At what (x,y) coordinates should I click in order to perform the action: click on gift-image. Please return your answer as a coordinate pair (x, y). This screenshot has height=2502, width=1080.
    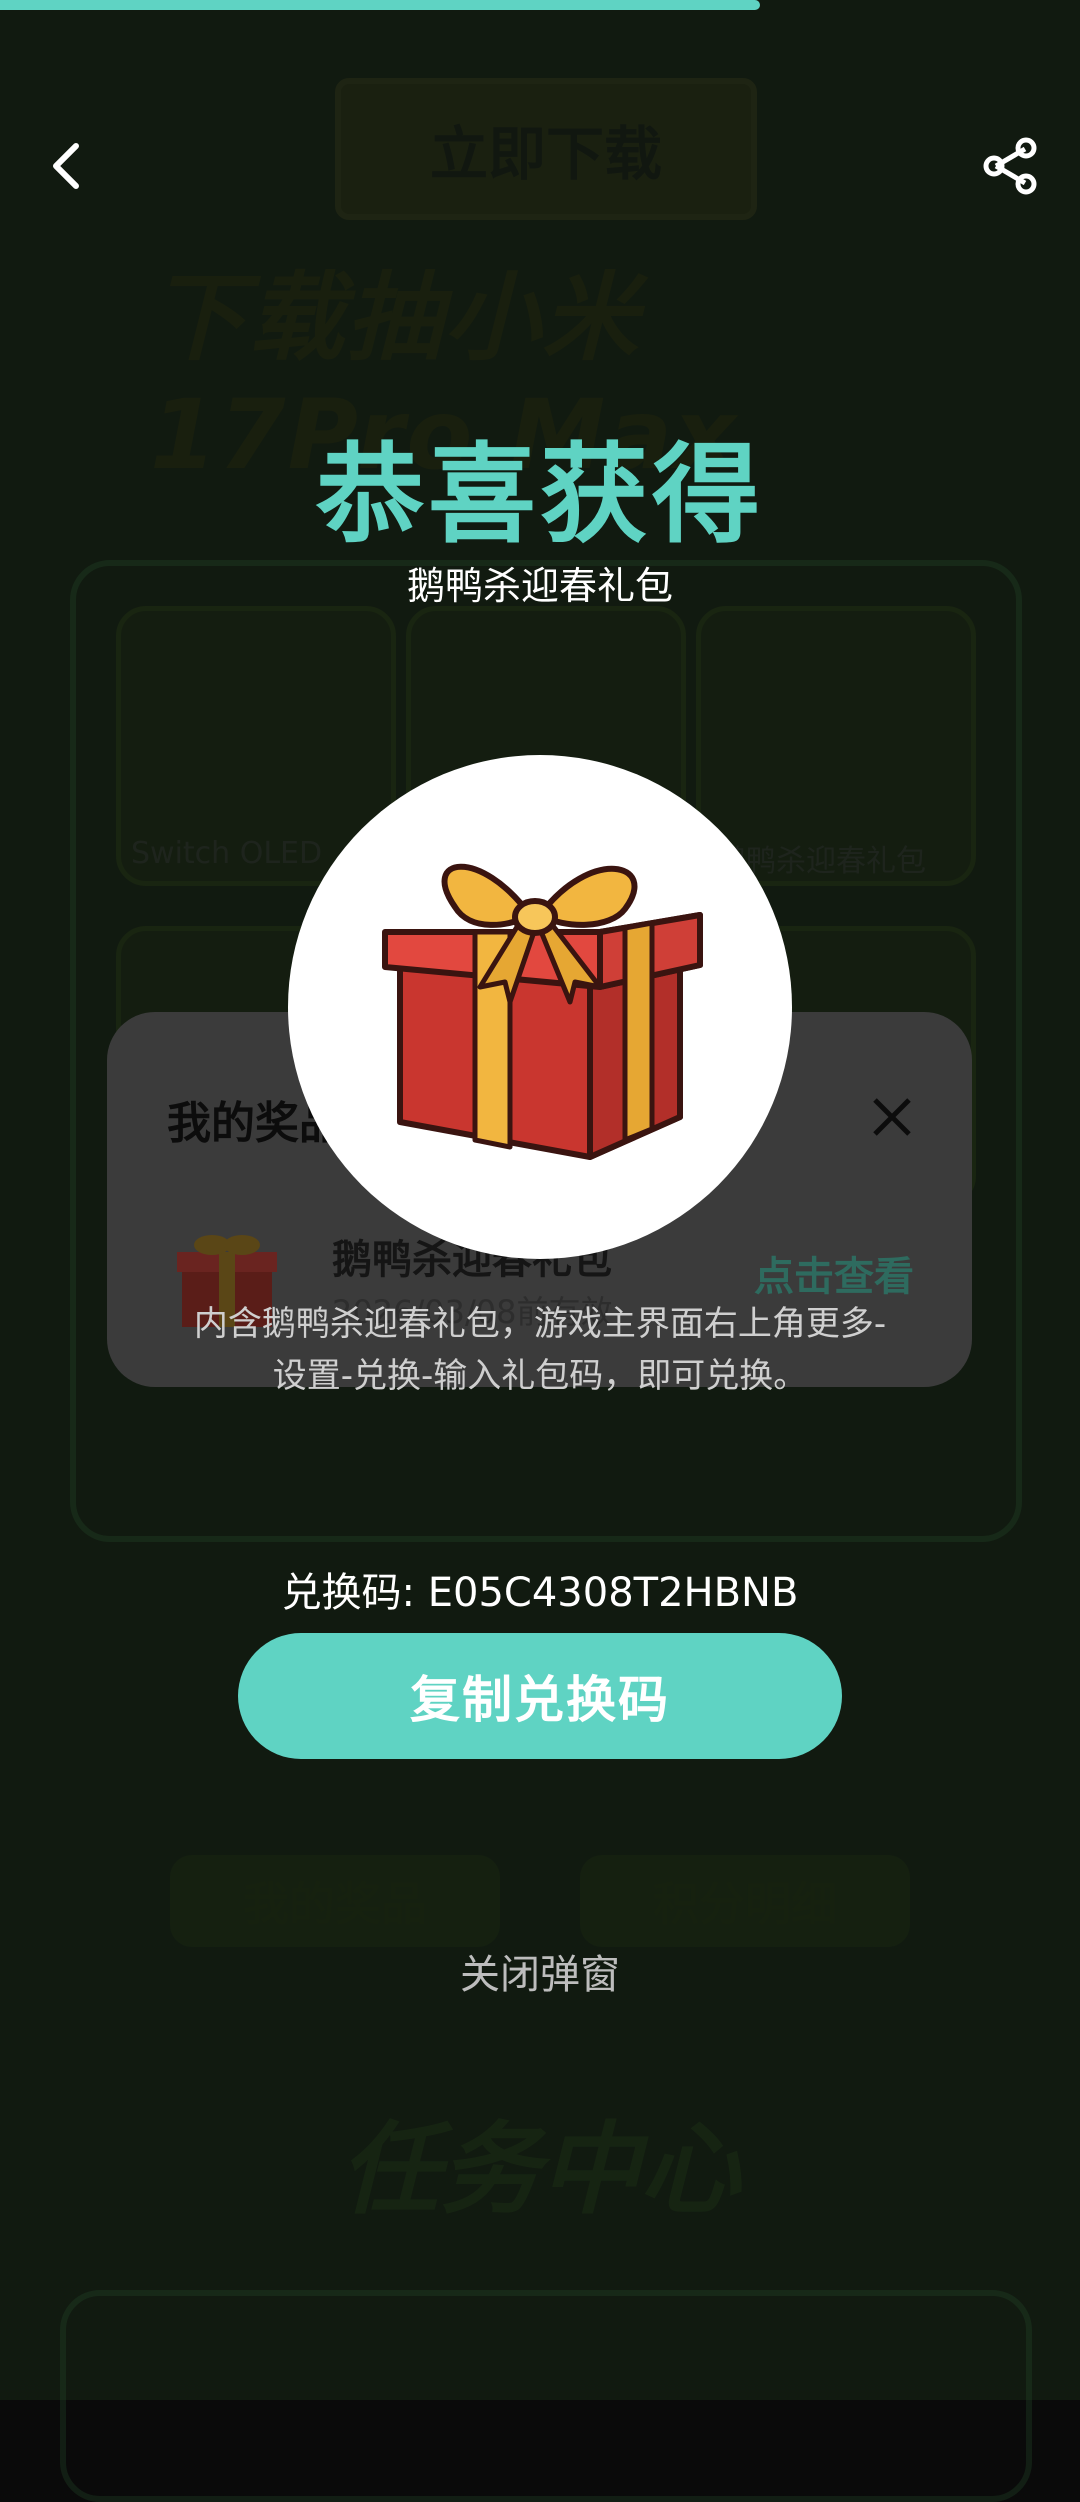
    Looking at the image, I should click on (540, 1007).